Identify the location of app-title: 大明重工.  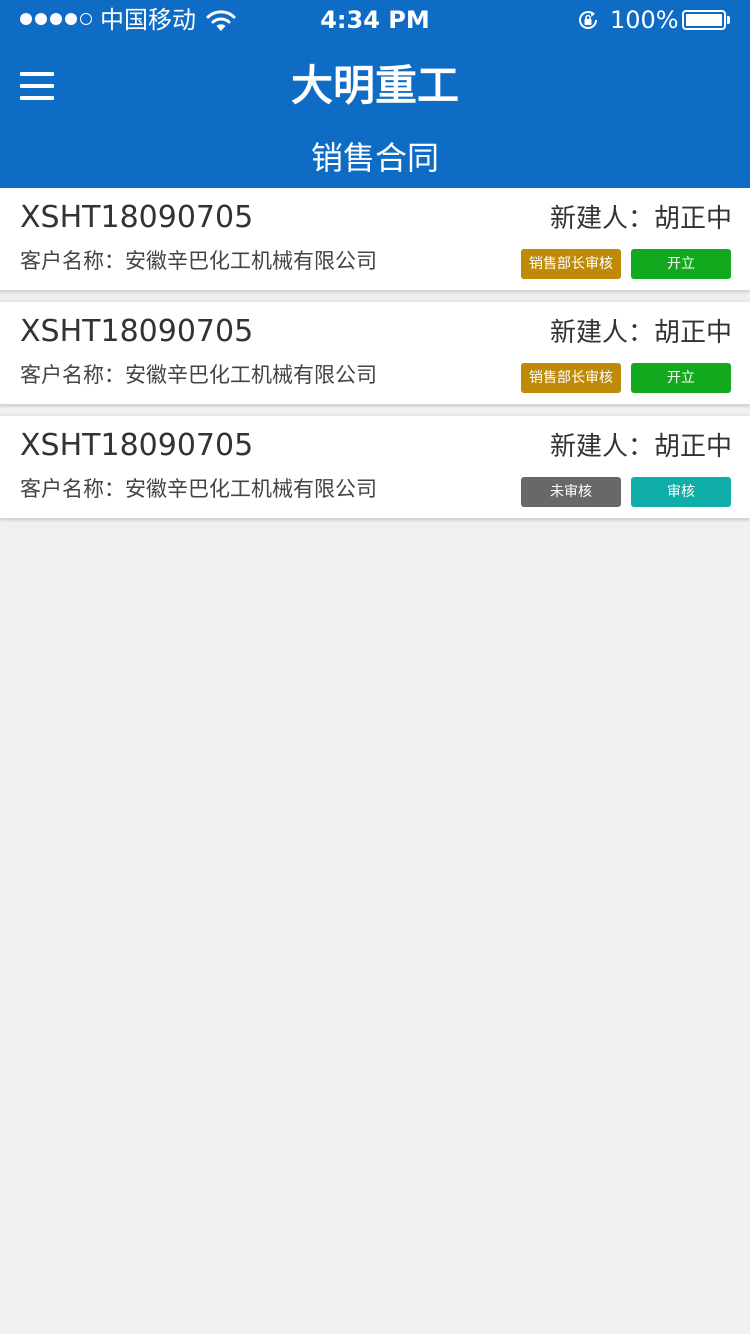
(374, 85).